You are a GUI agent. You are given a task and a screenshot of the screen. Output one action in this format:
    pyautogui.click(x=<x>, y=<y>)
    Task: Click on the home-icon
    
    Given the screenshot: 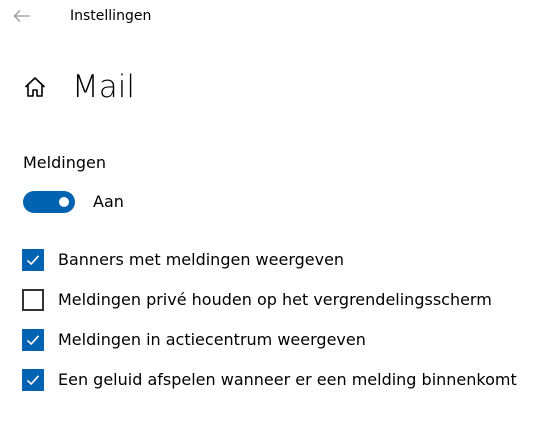 What is the action you would take?
    pyautogui.click(x=35, y=87)
    